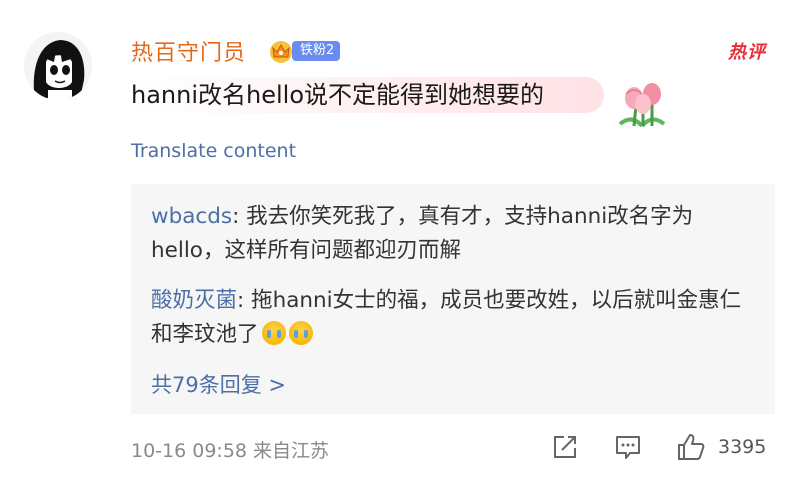 The height and width of the screenshot is (483, 800). What do you see at coordinates (565, 447) in the screenshot?
I see `share-icon` at bounding box center [565, 447].